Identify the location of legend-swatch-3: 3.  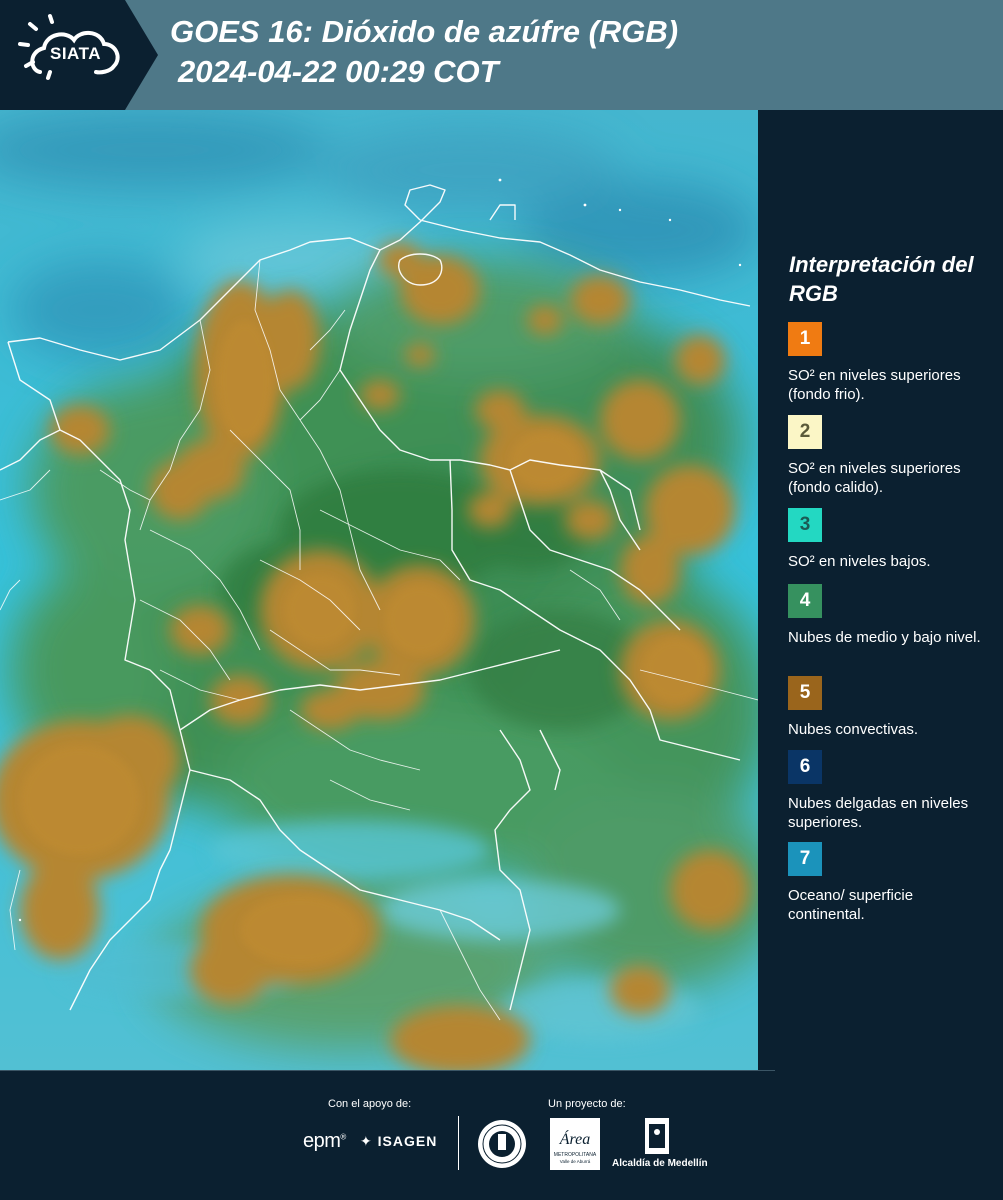
(805, 525).